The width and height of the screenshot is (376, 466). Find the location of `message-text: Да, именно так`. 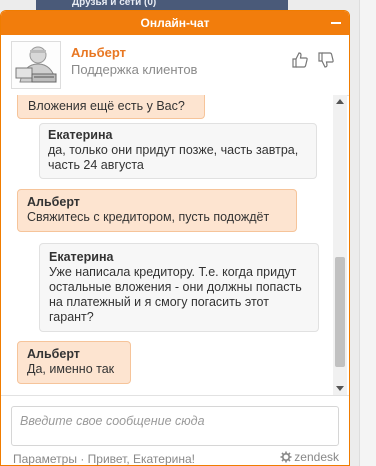

message-text: Да, именно так is located at coordinates (71, 369).